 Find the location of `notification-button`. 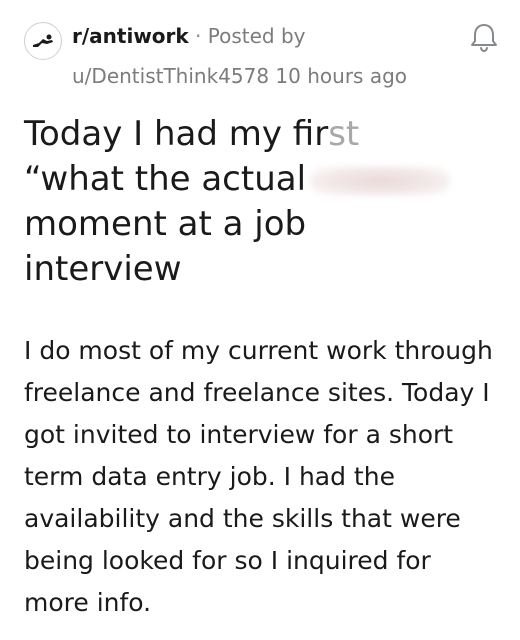

notification-button is located at coordinates (484, 38).